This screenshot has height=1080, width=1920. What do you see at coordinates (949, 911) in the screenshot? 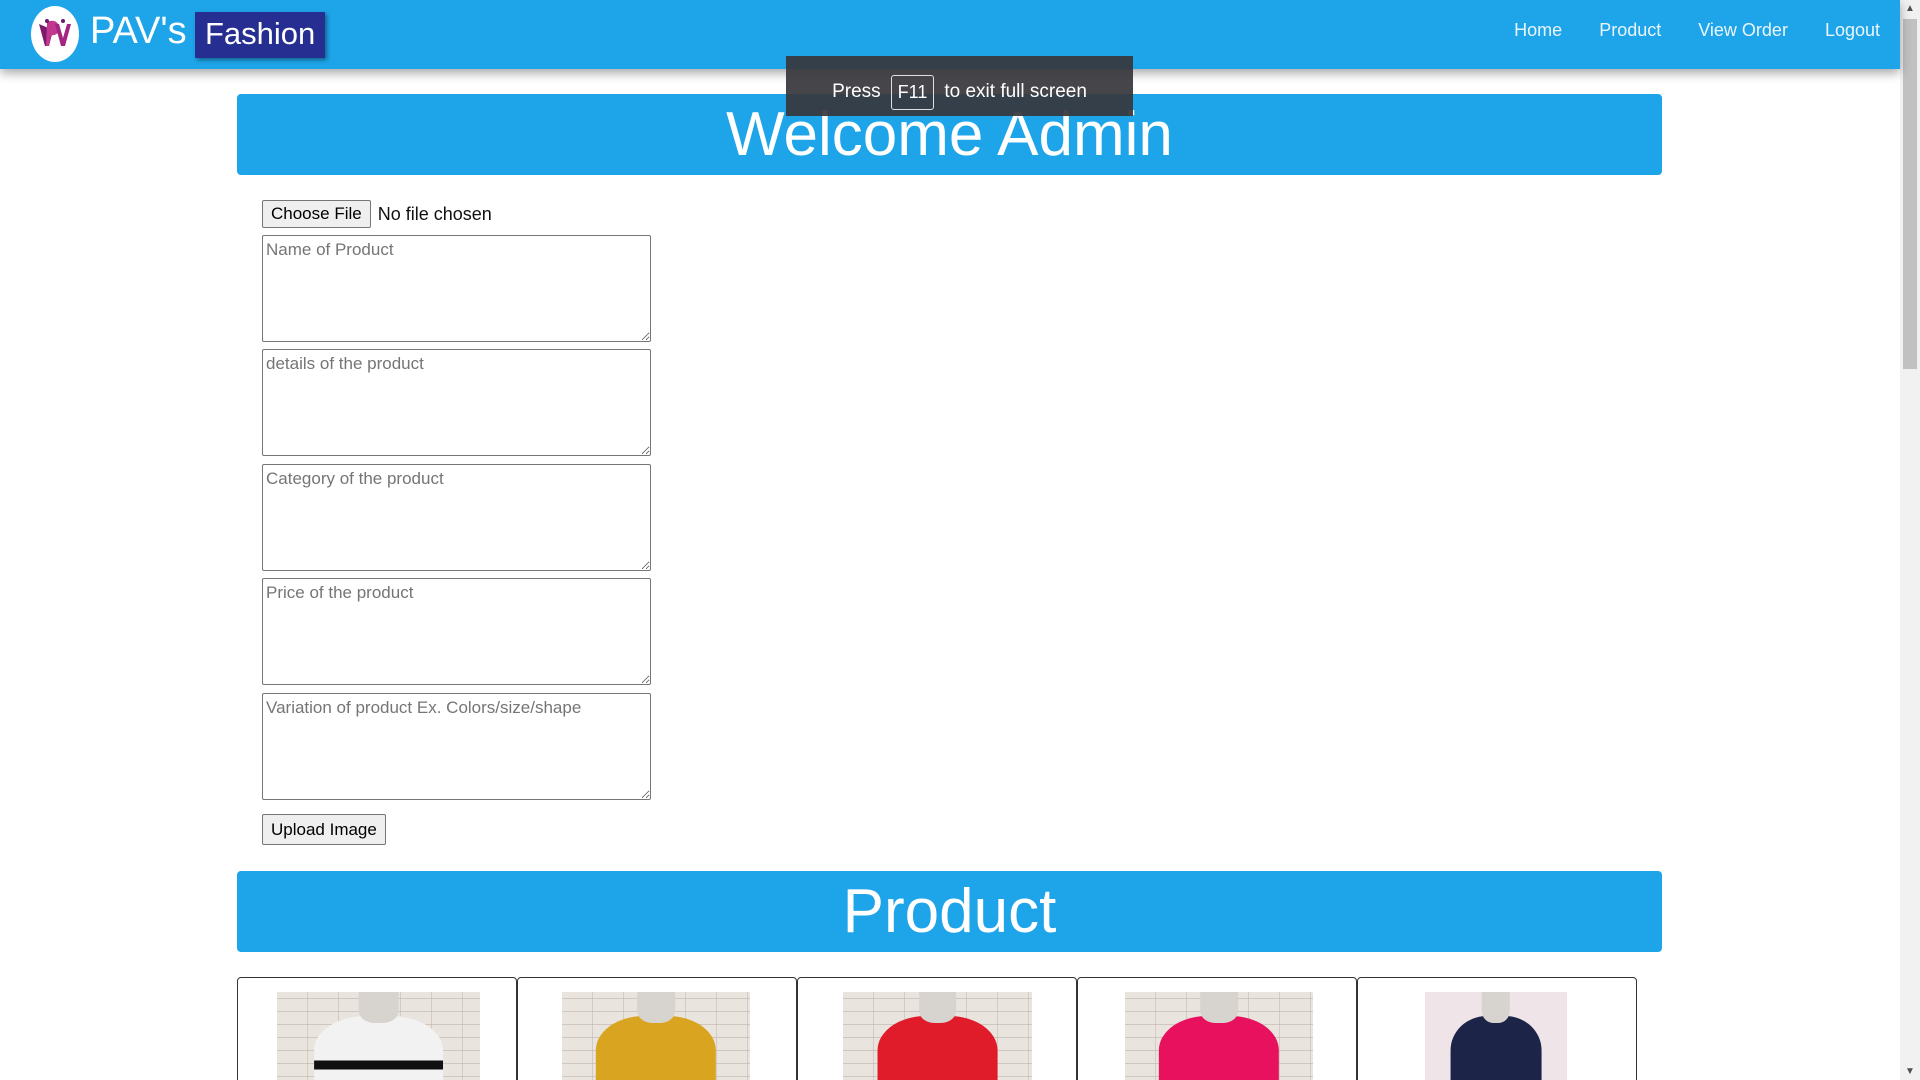
I see `product-banner: Product` at bounding box center [949, 911].